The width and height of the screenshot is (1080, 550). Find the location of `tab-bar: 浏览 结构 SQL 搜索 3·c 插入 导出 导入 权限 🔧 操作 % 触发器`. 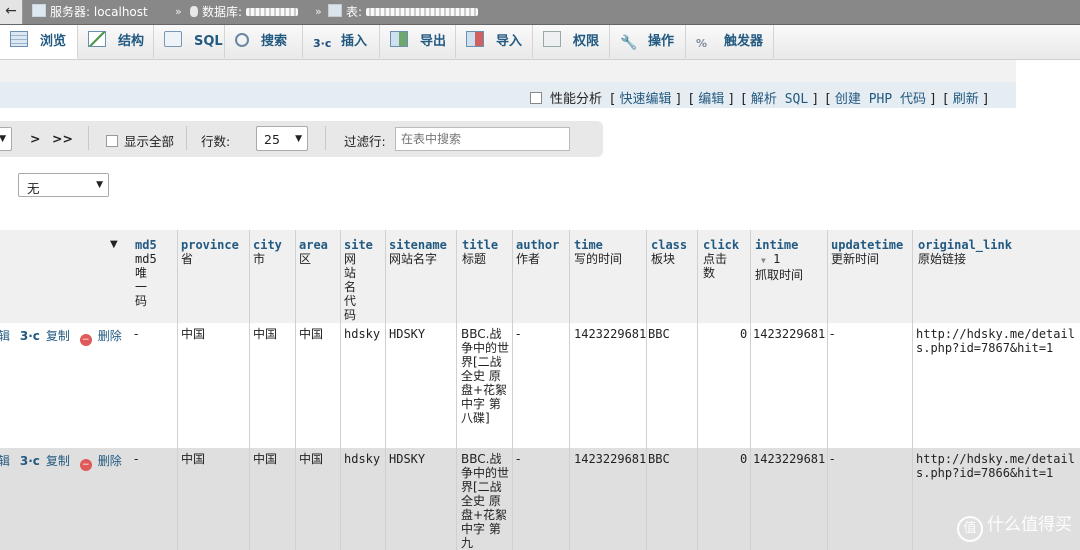

tab-bar: 浏览 结构 SQL 搜索 3·c 插入 导出 导入 权限 🔧 操作 % 触发器 is located at coordinates (540, 42).